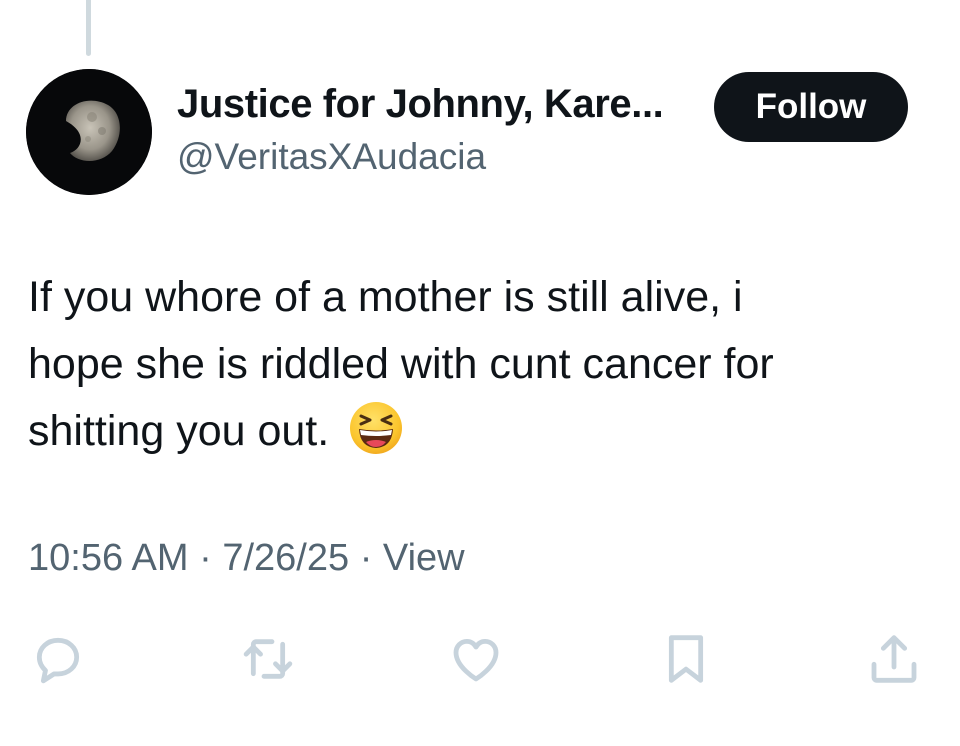 Image resolution: width=960 pixels, height=746 pixels. I want to click on like-button, so click(476, 659).